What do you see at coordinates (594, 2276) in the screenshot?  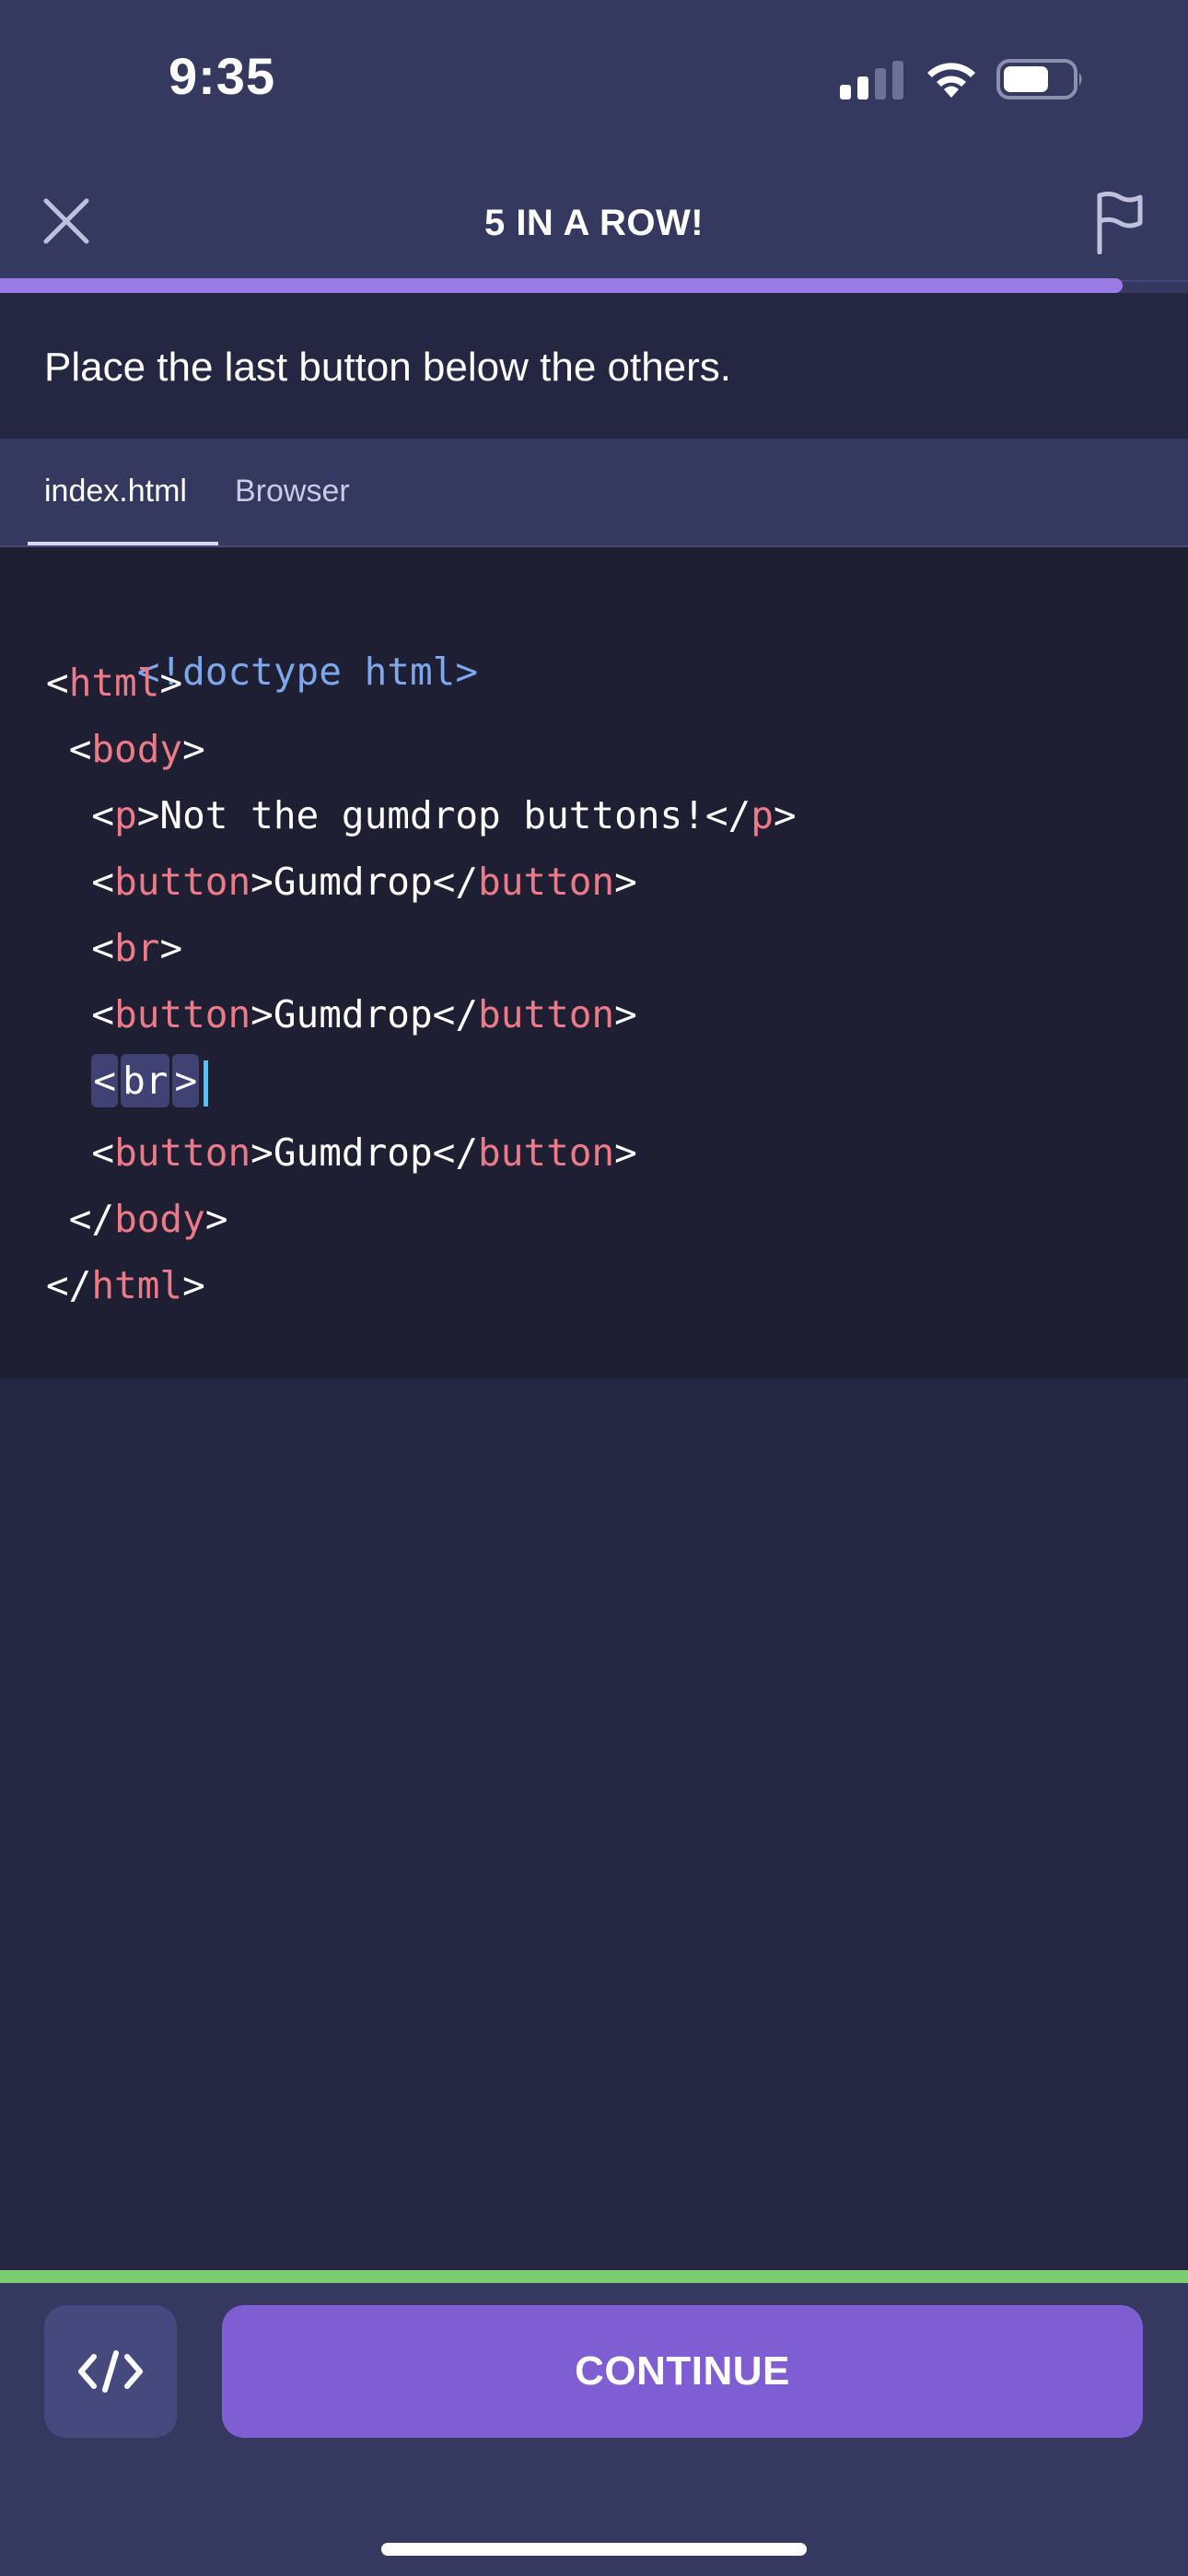 I see `correct-accent-bar` at bounding box center [594, 2276].